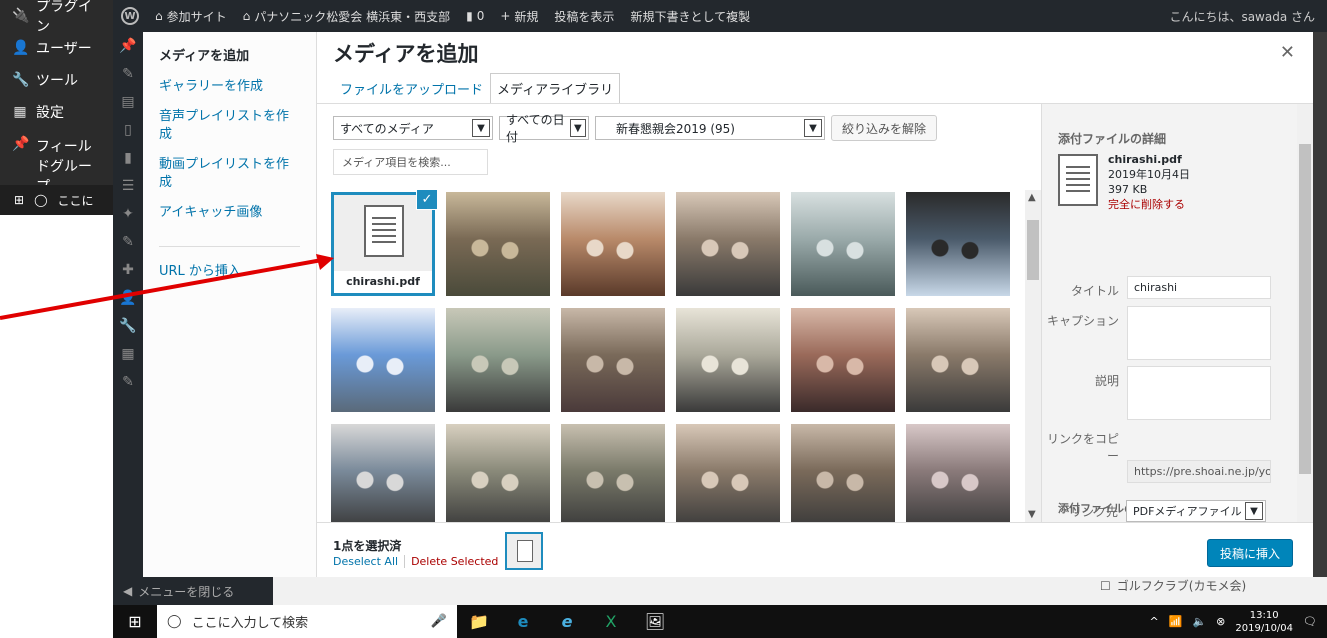 The image size is (1327, 638). I want to click on details-scrollbar, so click(1305, 313).